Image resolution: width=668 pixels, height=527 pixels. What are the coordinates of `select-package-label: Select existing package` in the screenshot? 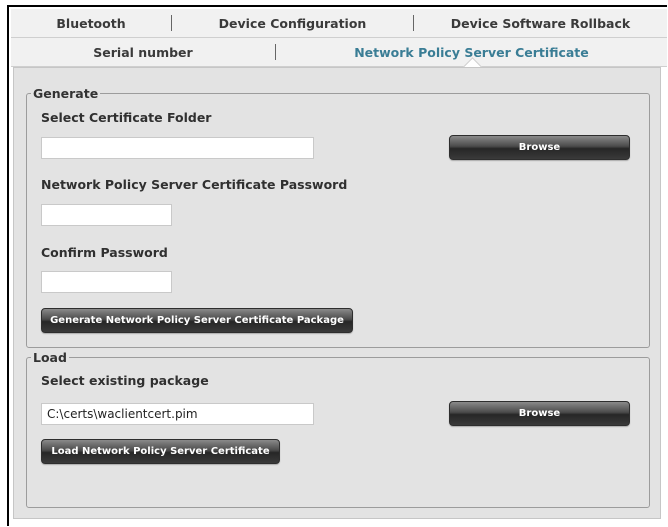 It's located at (125, 380).